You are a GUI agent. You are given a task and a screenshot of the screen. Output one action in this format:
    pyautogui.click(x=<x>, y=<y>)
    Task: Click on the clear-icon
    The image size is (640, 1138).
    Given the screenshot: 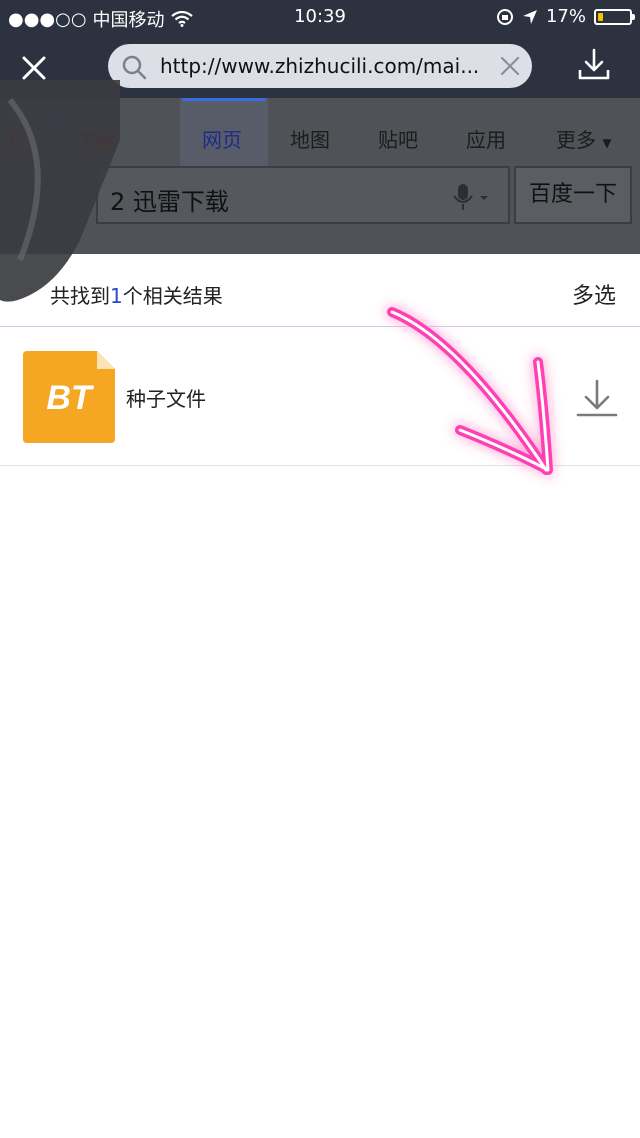 What is the action you would take?
    pyautogui.click(x=510, y=66)
    